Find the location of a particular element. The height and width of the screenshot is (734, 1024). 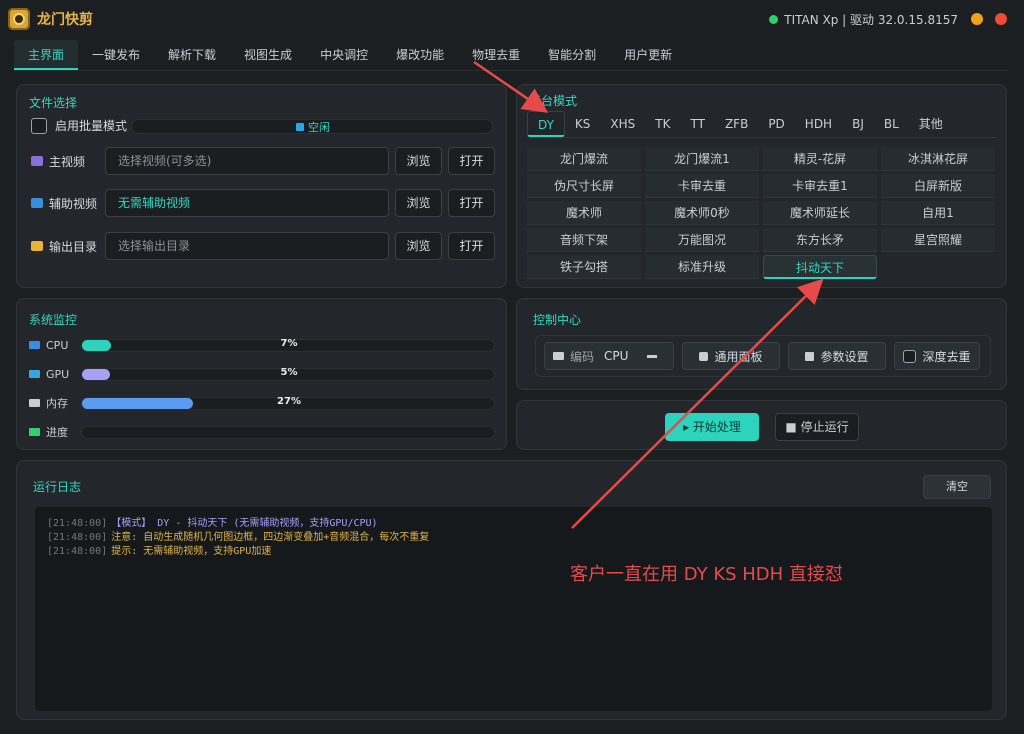

monitor-label: 内存 is located at coordinates (57, 403).